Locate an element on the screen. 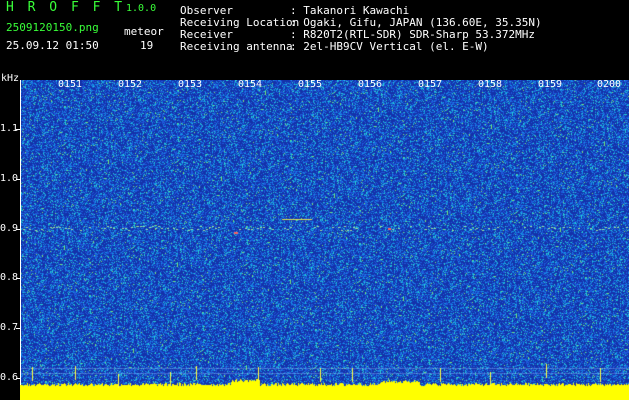 The width and height of the screenshot is (629, 400). meteor-label: meteor is located at coordinates (144, 31).